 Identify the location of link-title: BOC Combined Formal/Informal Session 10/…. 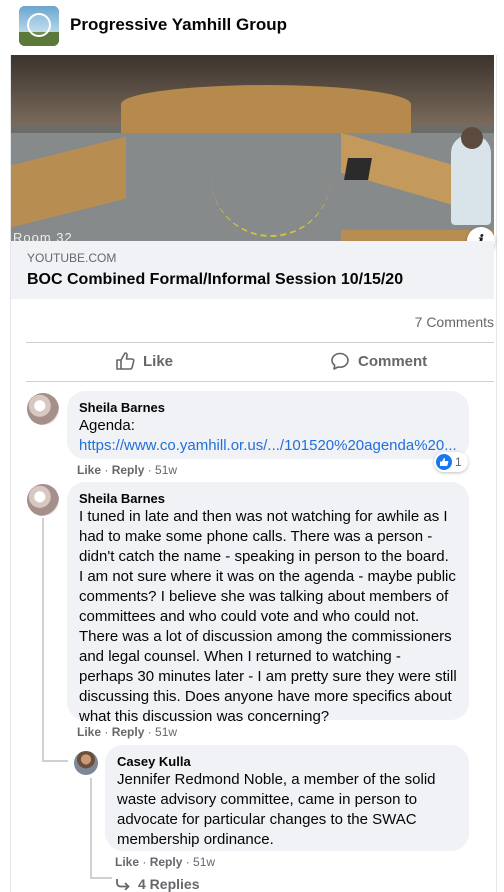
(215, 280).